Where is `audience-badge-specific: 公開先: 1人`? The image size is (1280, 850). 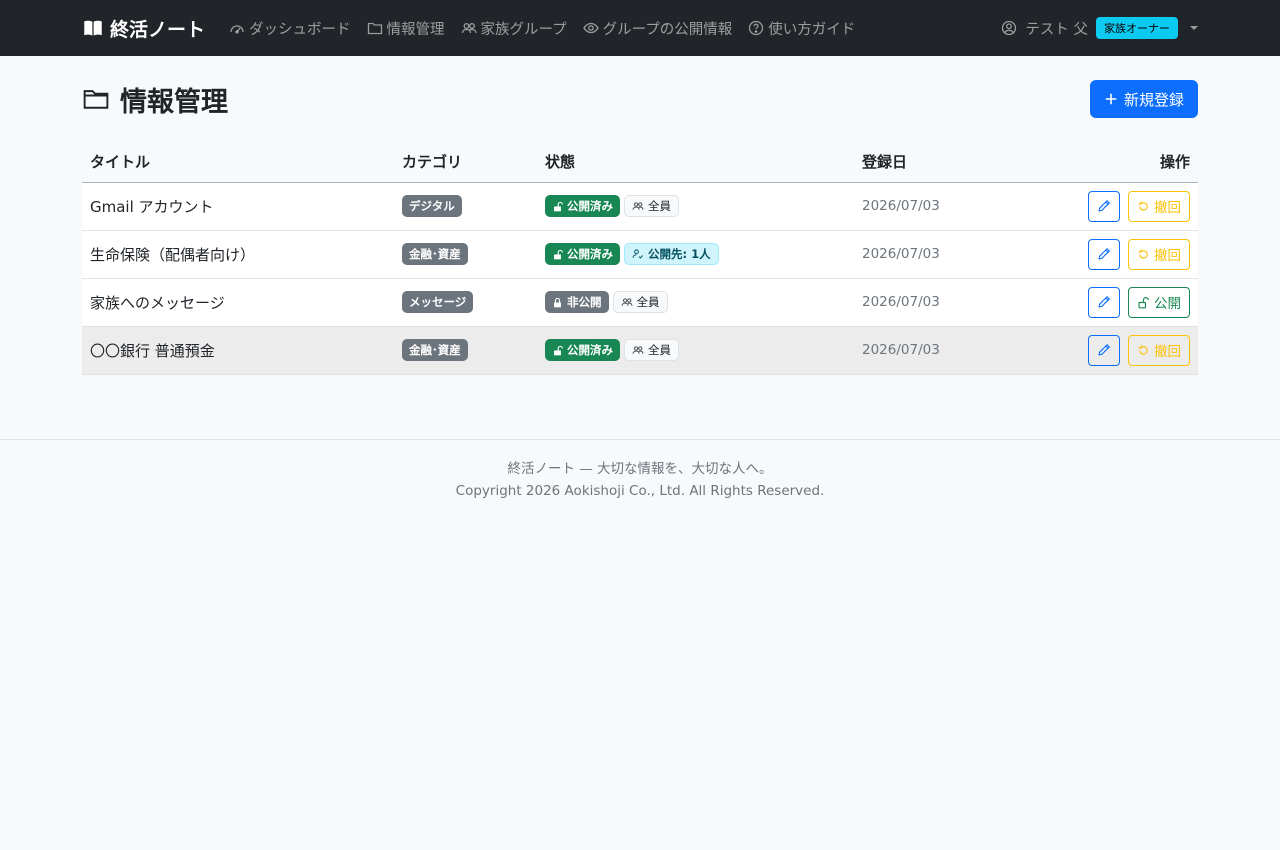
audience-badge-specific: 公開先: 1人 is located at coordinates (671, 254).